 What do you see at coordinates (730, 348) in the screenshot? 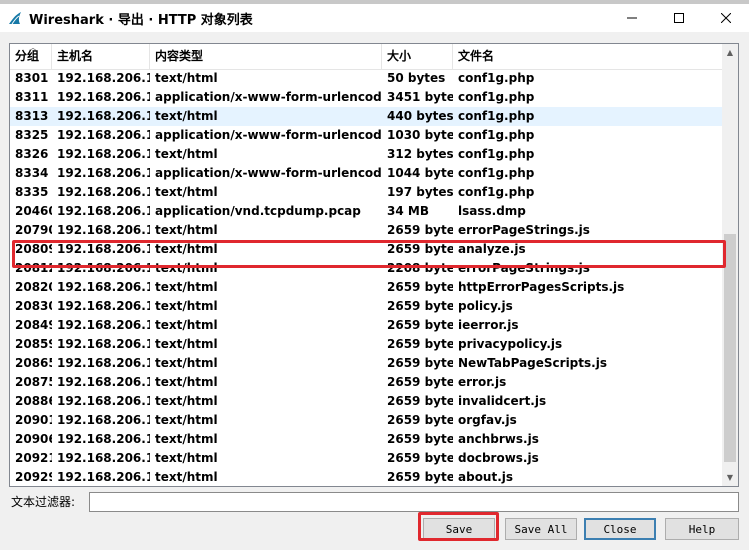
I see `scrollbar-thumb` at bounding box center [730, 348].